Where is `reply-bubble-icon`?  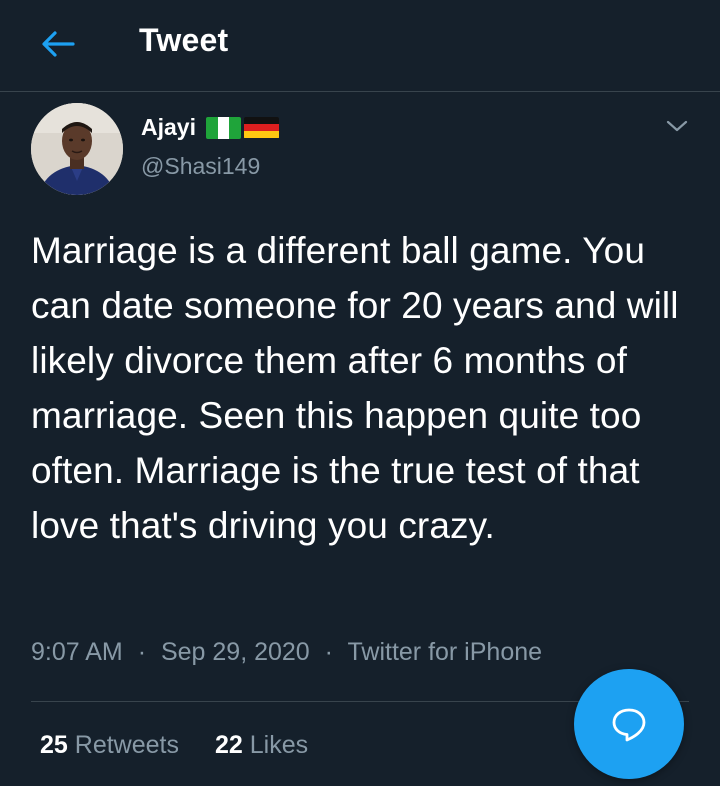
reply-bubble-icon is located at coordinates (629, 725).